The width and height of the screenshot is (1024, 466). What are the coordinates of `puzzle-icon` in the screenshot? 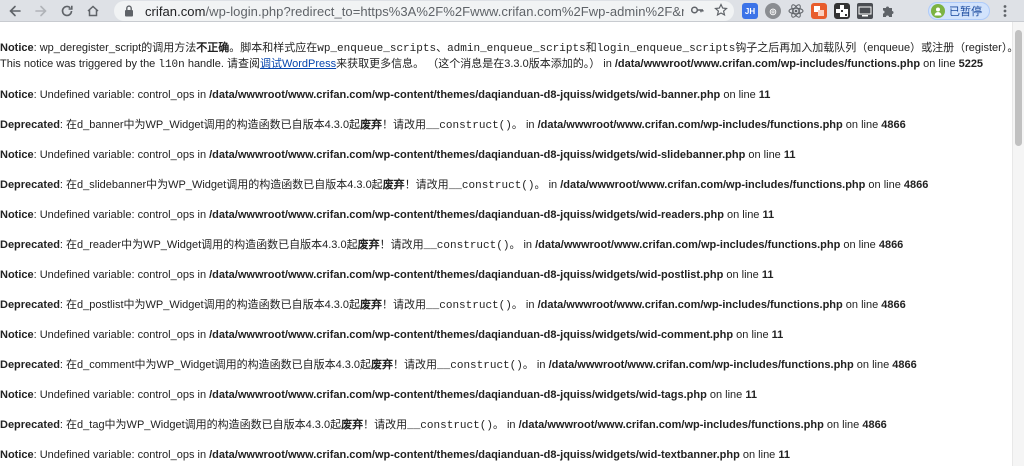 It's located at (888, 11).